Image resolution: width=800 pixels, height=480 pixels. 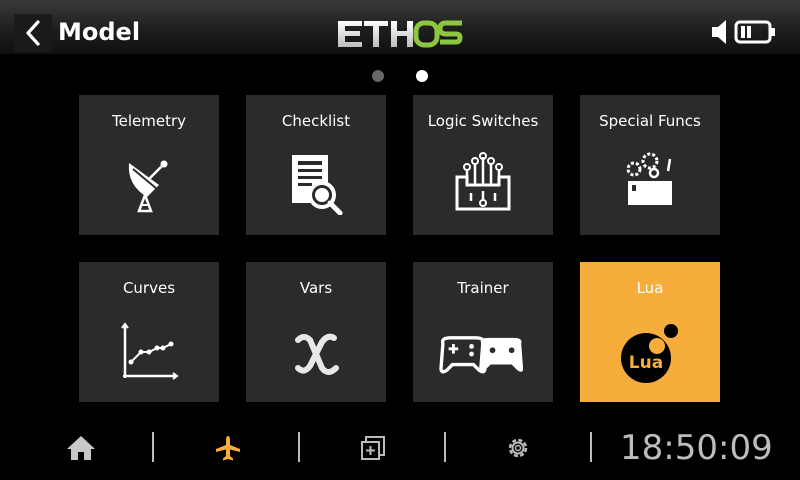 What do you see at coordinates (400, 76) in the screenshot?
I see `page-indicator` at bounding box center [400, 76].